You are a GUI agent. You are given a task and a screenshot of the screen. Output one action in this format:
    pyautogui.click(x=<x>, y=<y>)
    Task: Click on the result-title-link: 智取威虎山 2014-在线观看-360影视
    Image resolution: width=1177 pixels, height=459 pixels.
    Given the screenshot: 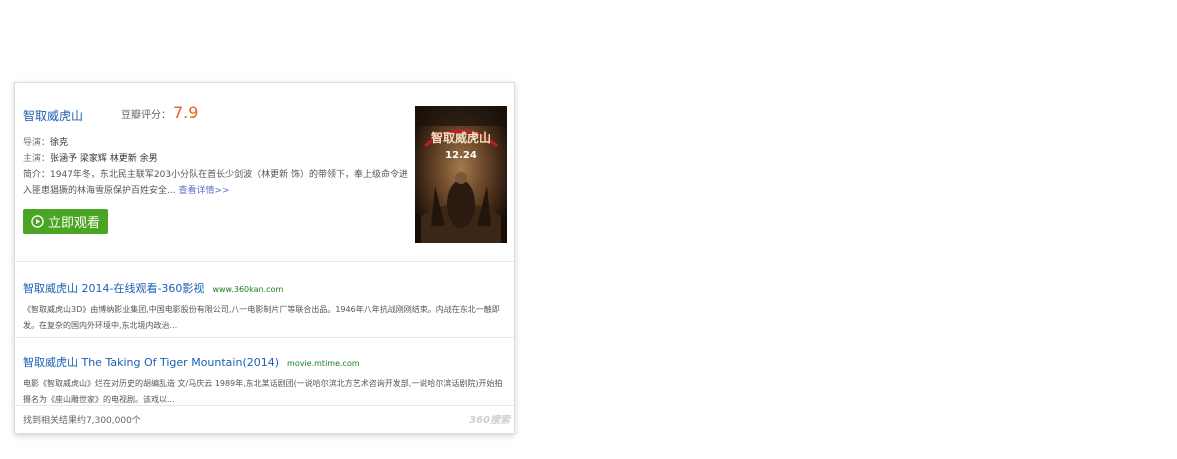 What is the action you would take?
    pyautogui.click(x=113, y=288)
    